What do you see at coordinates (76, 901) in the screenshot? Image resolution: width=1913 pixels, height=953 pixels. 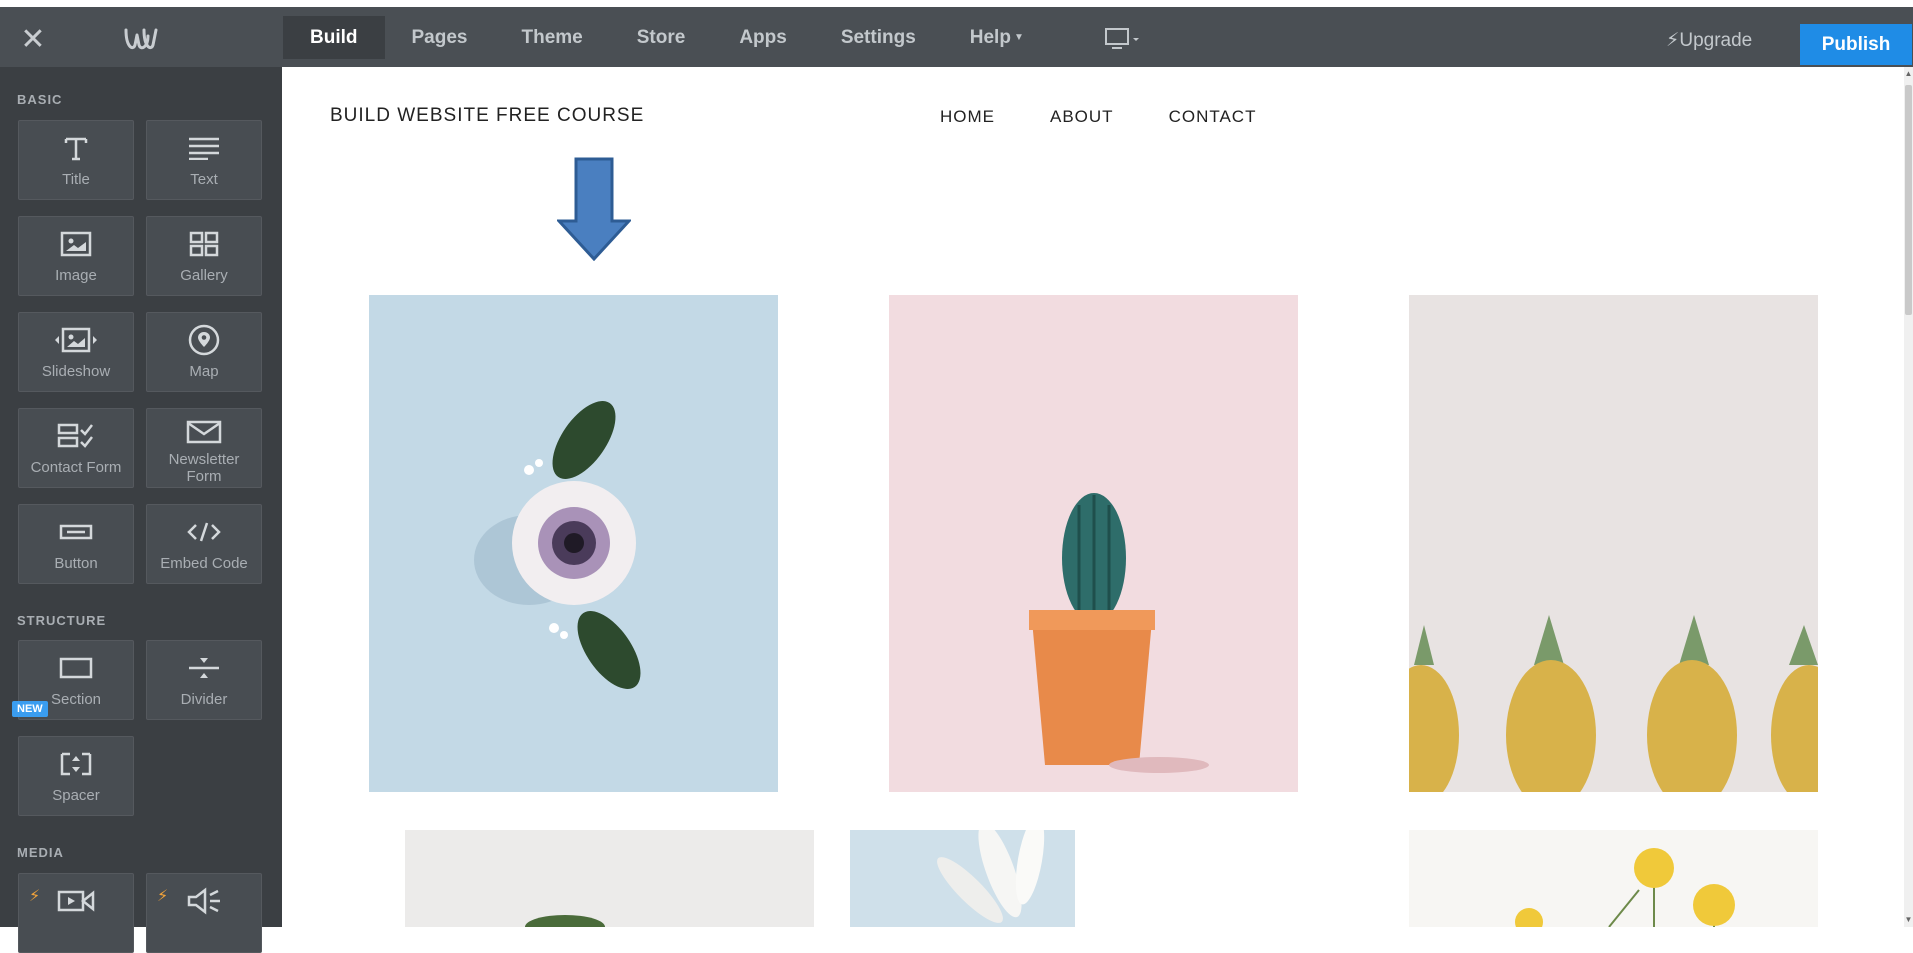 I see `video-camera-icon` at bounding box center [76, 901].